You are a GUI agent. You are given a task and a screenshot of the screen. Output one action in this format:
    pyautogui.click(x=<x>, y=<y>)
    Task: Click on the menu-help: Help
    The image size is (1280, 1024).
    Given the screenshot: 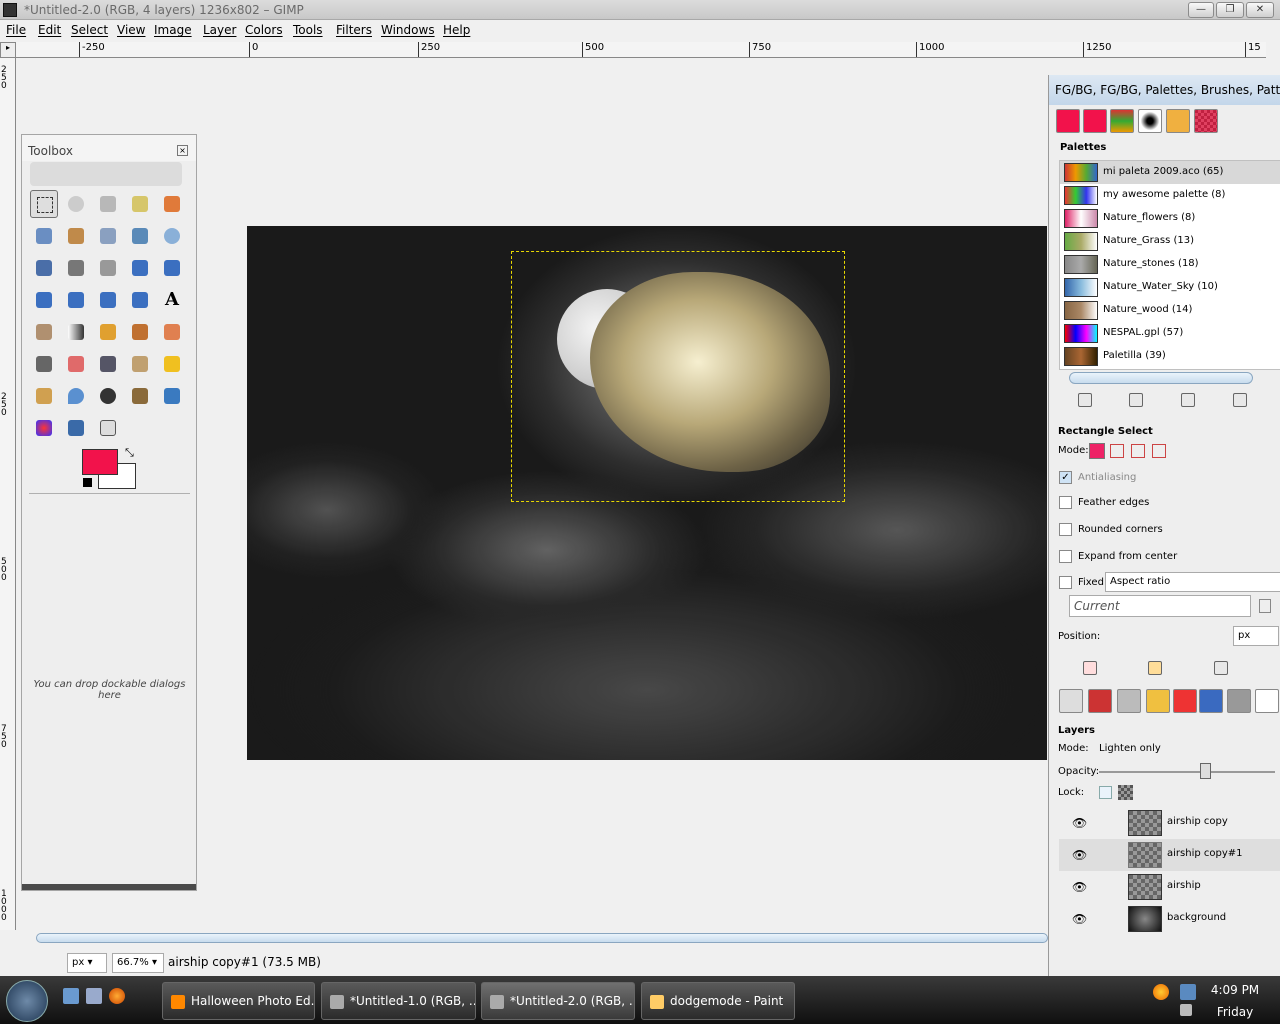 What is the action you would take?
    pyautogui.click(x=456, y=30)
    